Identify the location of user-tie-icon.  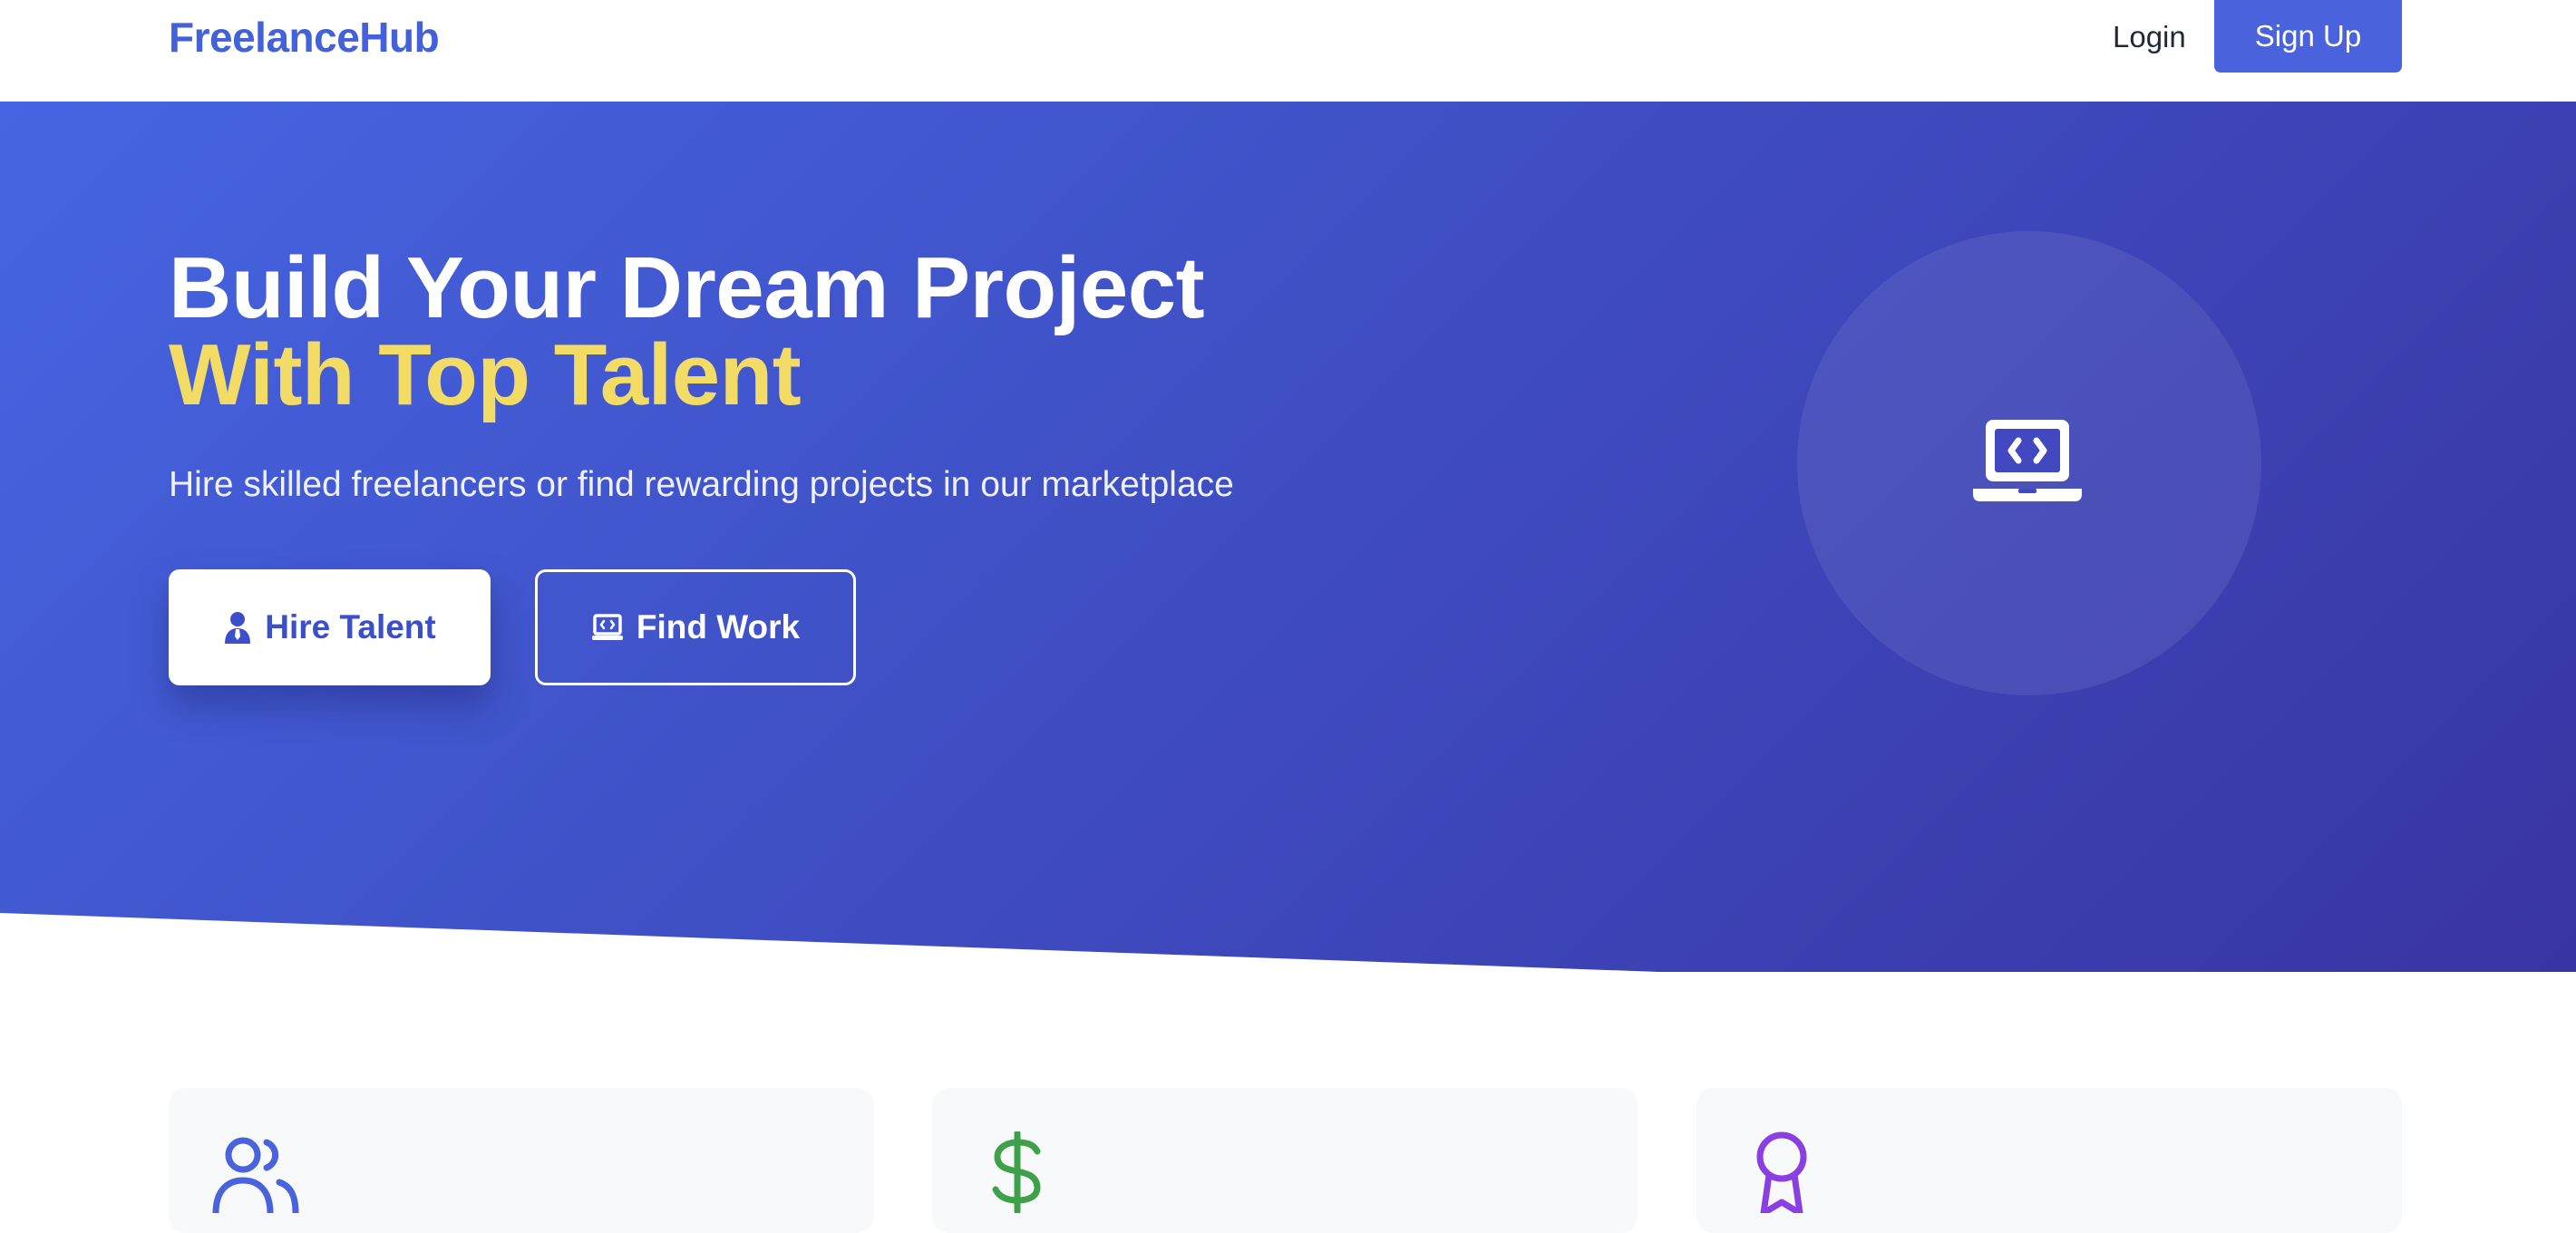
(237, 627).